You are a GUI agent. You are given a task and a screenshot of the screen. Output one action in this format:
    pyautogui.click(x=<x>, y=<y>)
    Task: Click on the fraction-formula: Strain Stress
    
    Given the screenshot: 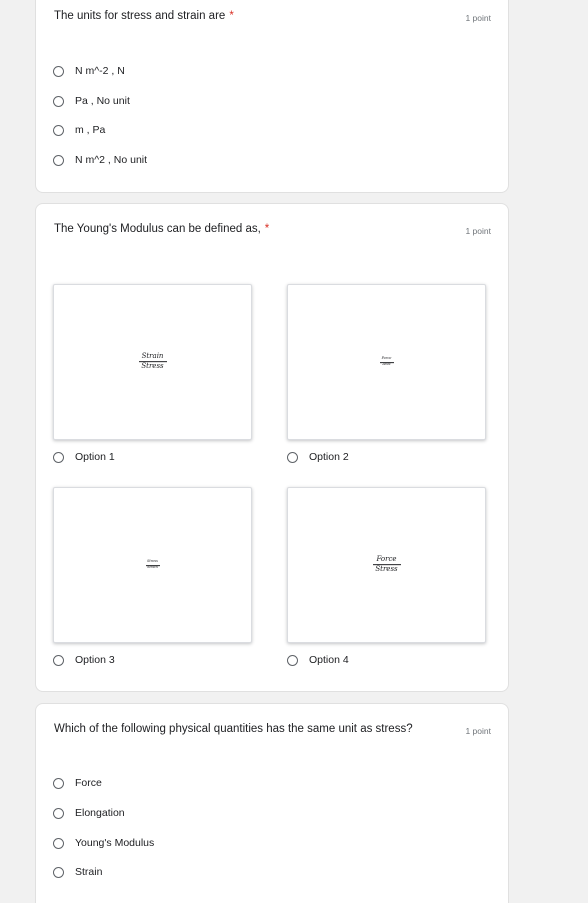 What is the action you would take?
    pyautogui.click(x=152, y=361)
    